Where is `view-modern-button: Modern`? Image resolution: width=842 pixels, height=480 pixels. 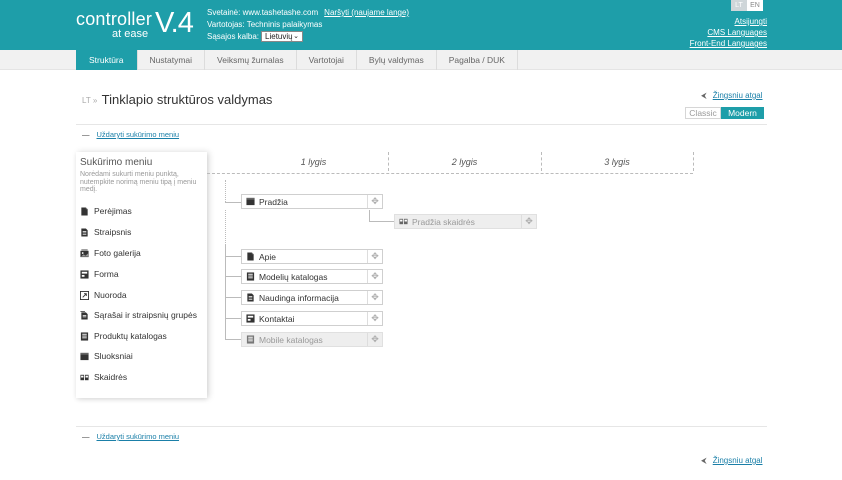 view-modern-button: Modern is located at coordinates (742, 113).